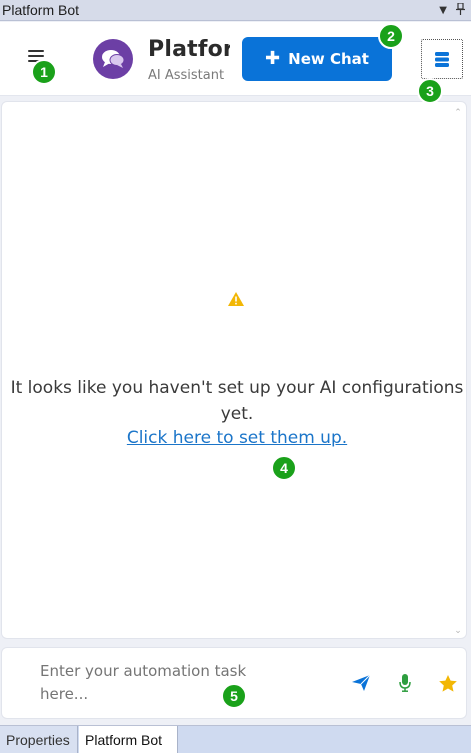 This screenshot has width=471, height=753. Describe the element at coordinates (39, 739) in the screenshot. I see `tab-properties: Properties` at that location.